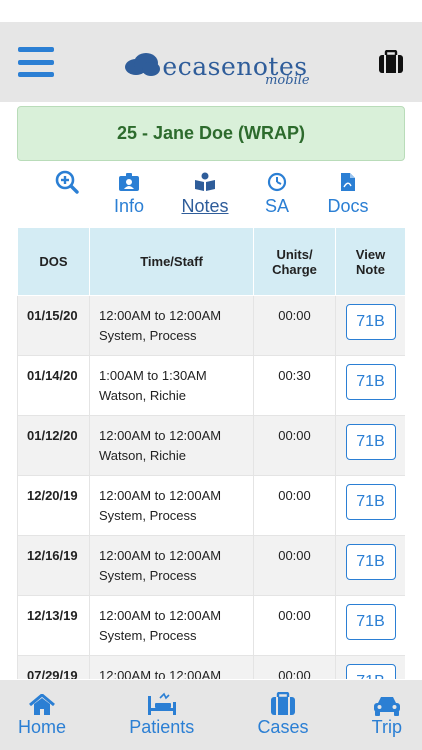  I want to click on pdf-file-icon, so click(348, 182).